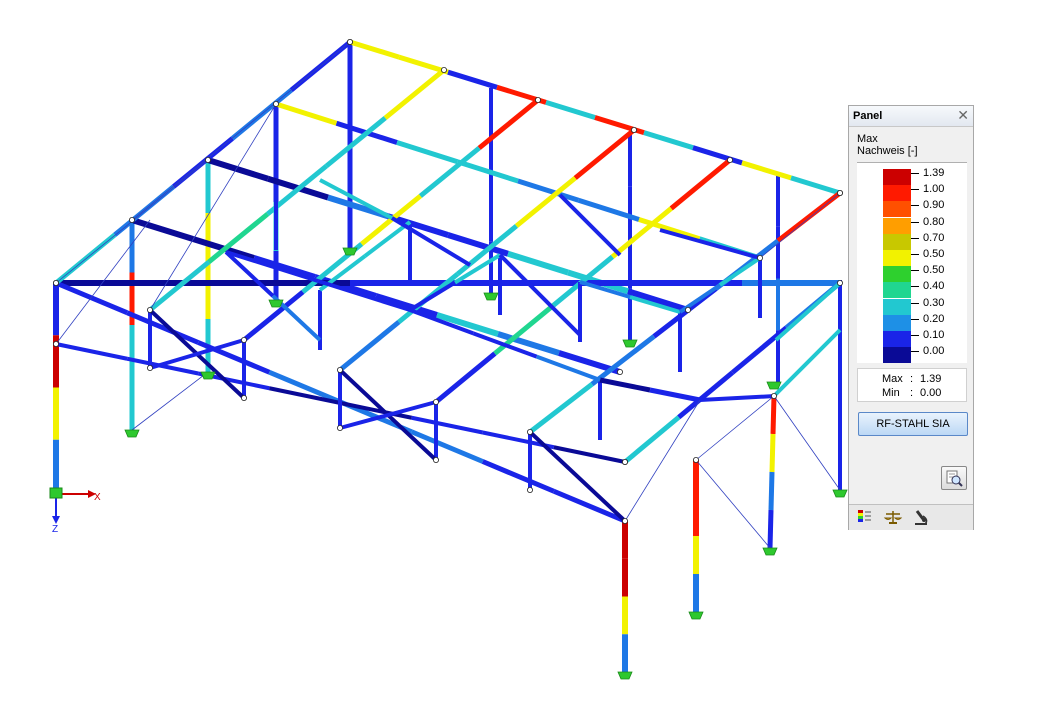  I want to click on balance-tab, so click(893, 517).